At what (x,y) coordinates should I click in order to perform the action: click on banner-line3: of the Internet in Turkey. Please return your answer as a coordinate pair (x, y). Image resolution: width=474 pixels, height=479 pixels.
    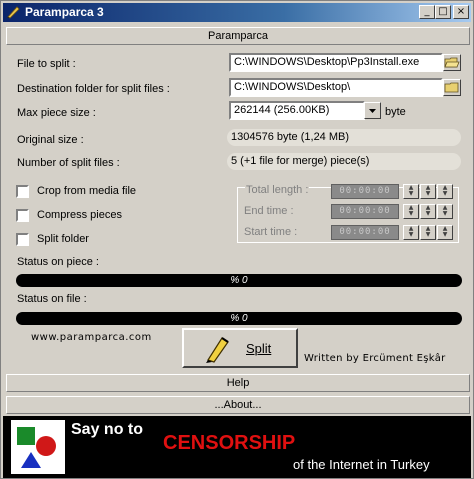
    Looking at the image, I should click on (361, 464).